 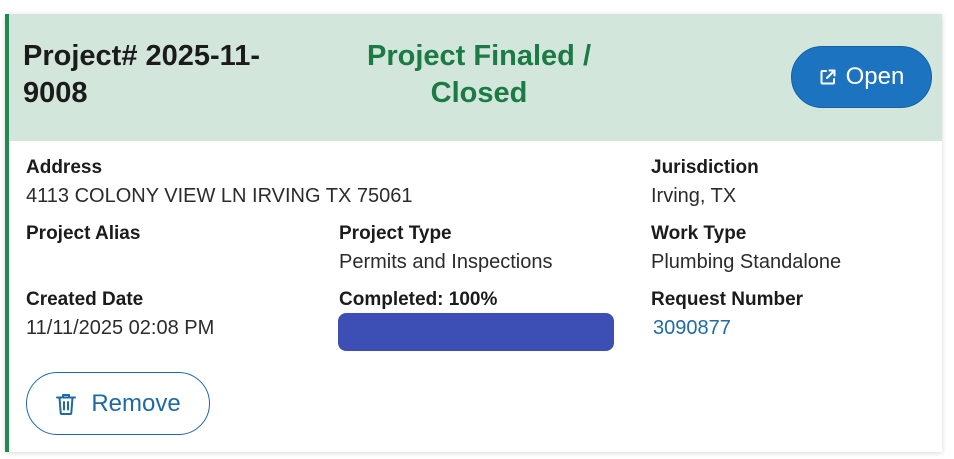 What do you see at coordinates (875, 76) in the screenshot?
I see `open-button-label: Open` at bounding box center [875, 76].